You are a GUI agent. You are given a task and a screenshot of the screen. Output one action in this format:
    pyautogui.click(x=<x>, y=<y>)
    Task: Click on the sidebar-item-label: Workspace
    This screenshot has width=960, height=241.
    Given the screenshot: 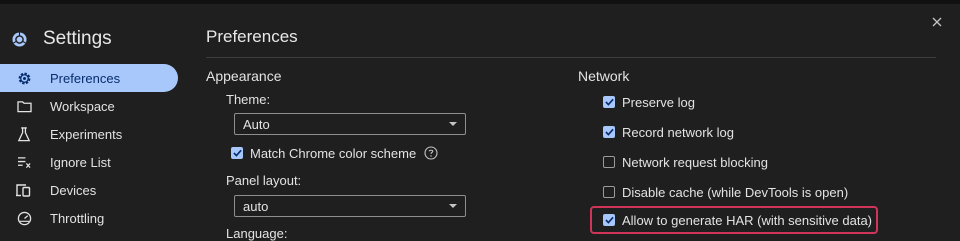 What is the action you would take?
    pyautogui.click(x=82, y=106)
    